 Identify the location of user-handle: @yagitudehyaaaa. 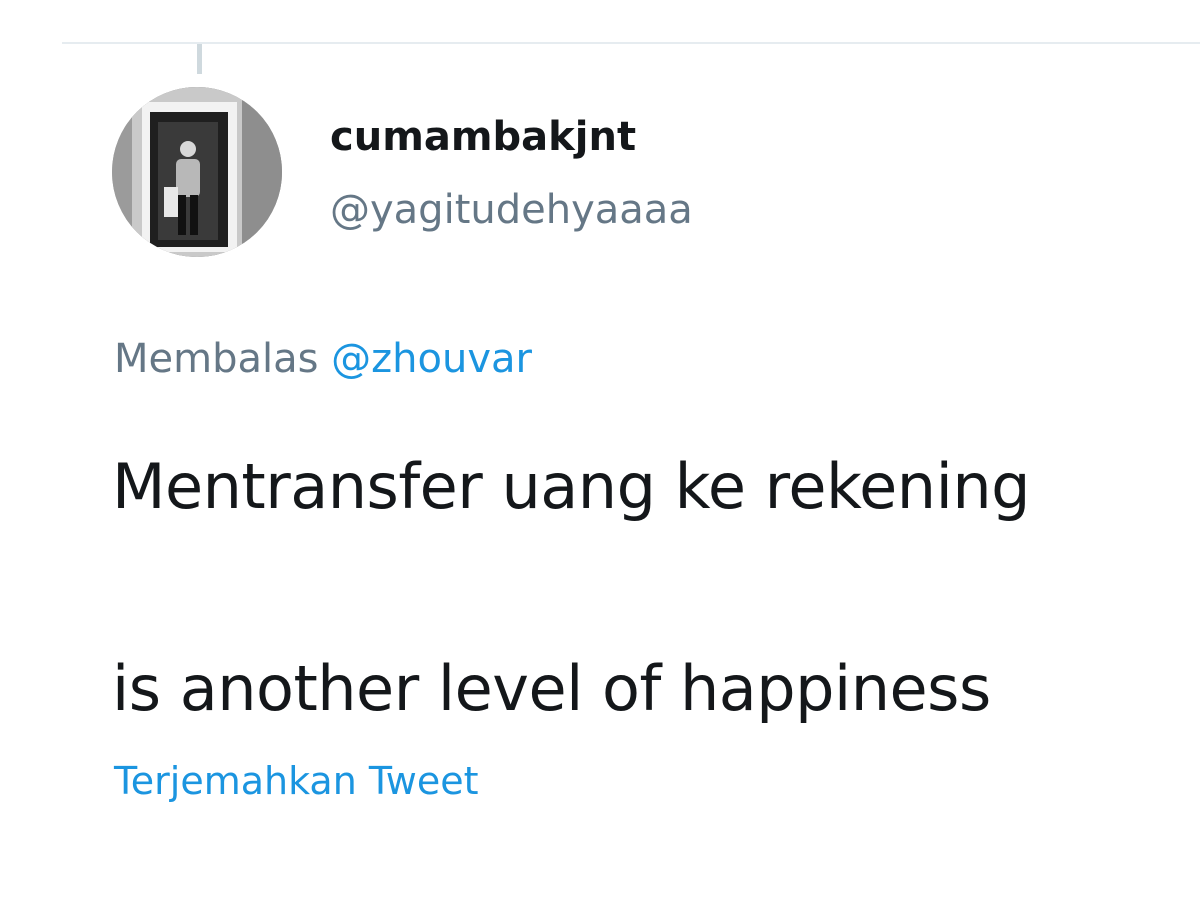
(511, 210).